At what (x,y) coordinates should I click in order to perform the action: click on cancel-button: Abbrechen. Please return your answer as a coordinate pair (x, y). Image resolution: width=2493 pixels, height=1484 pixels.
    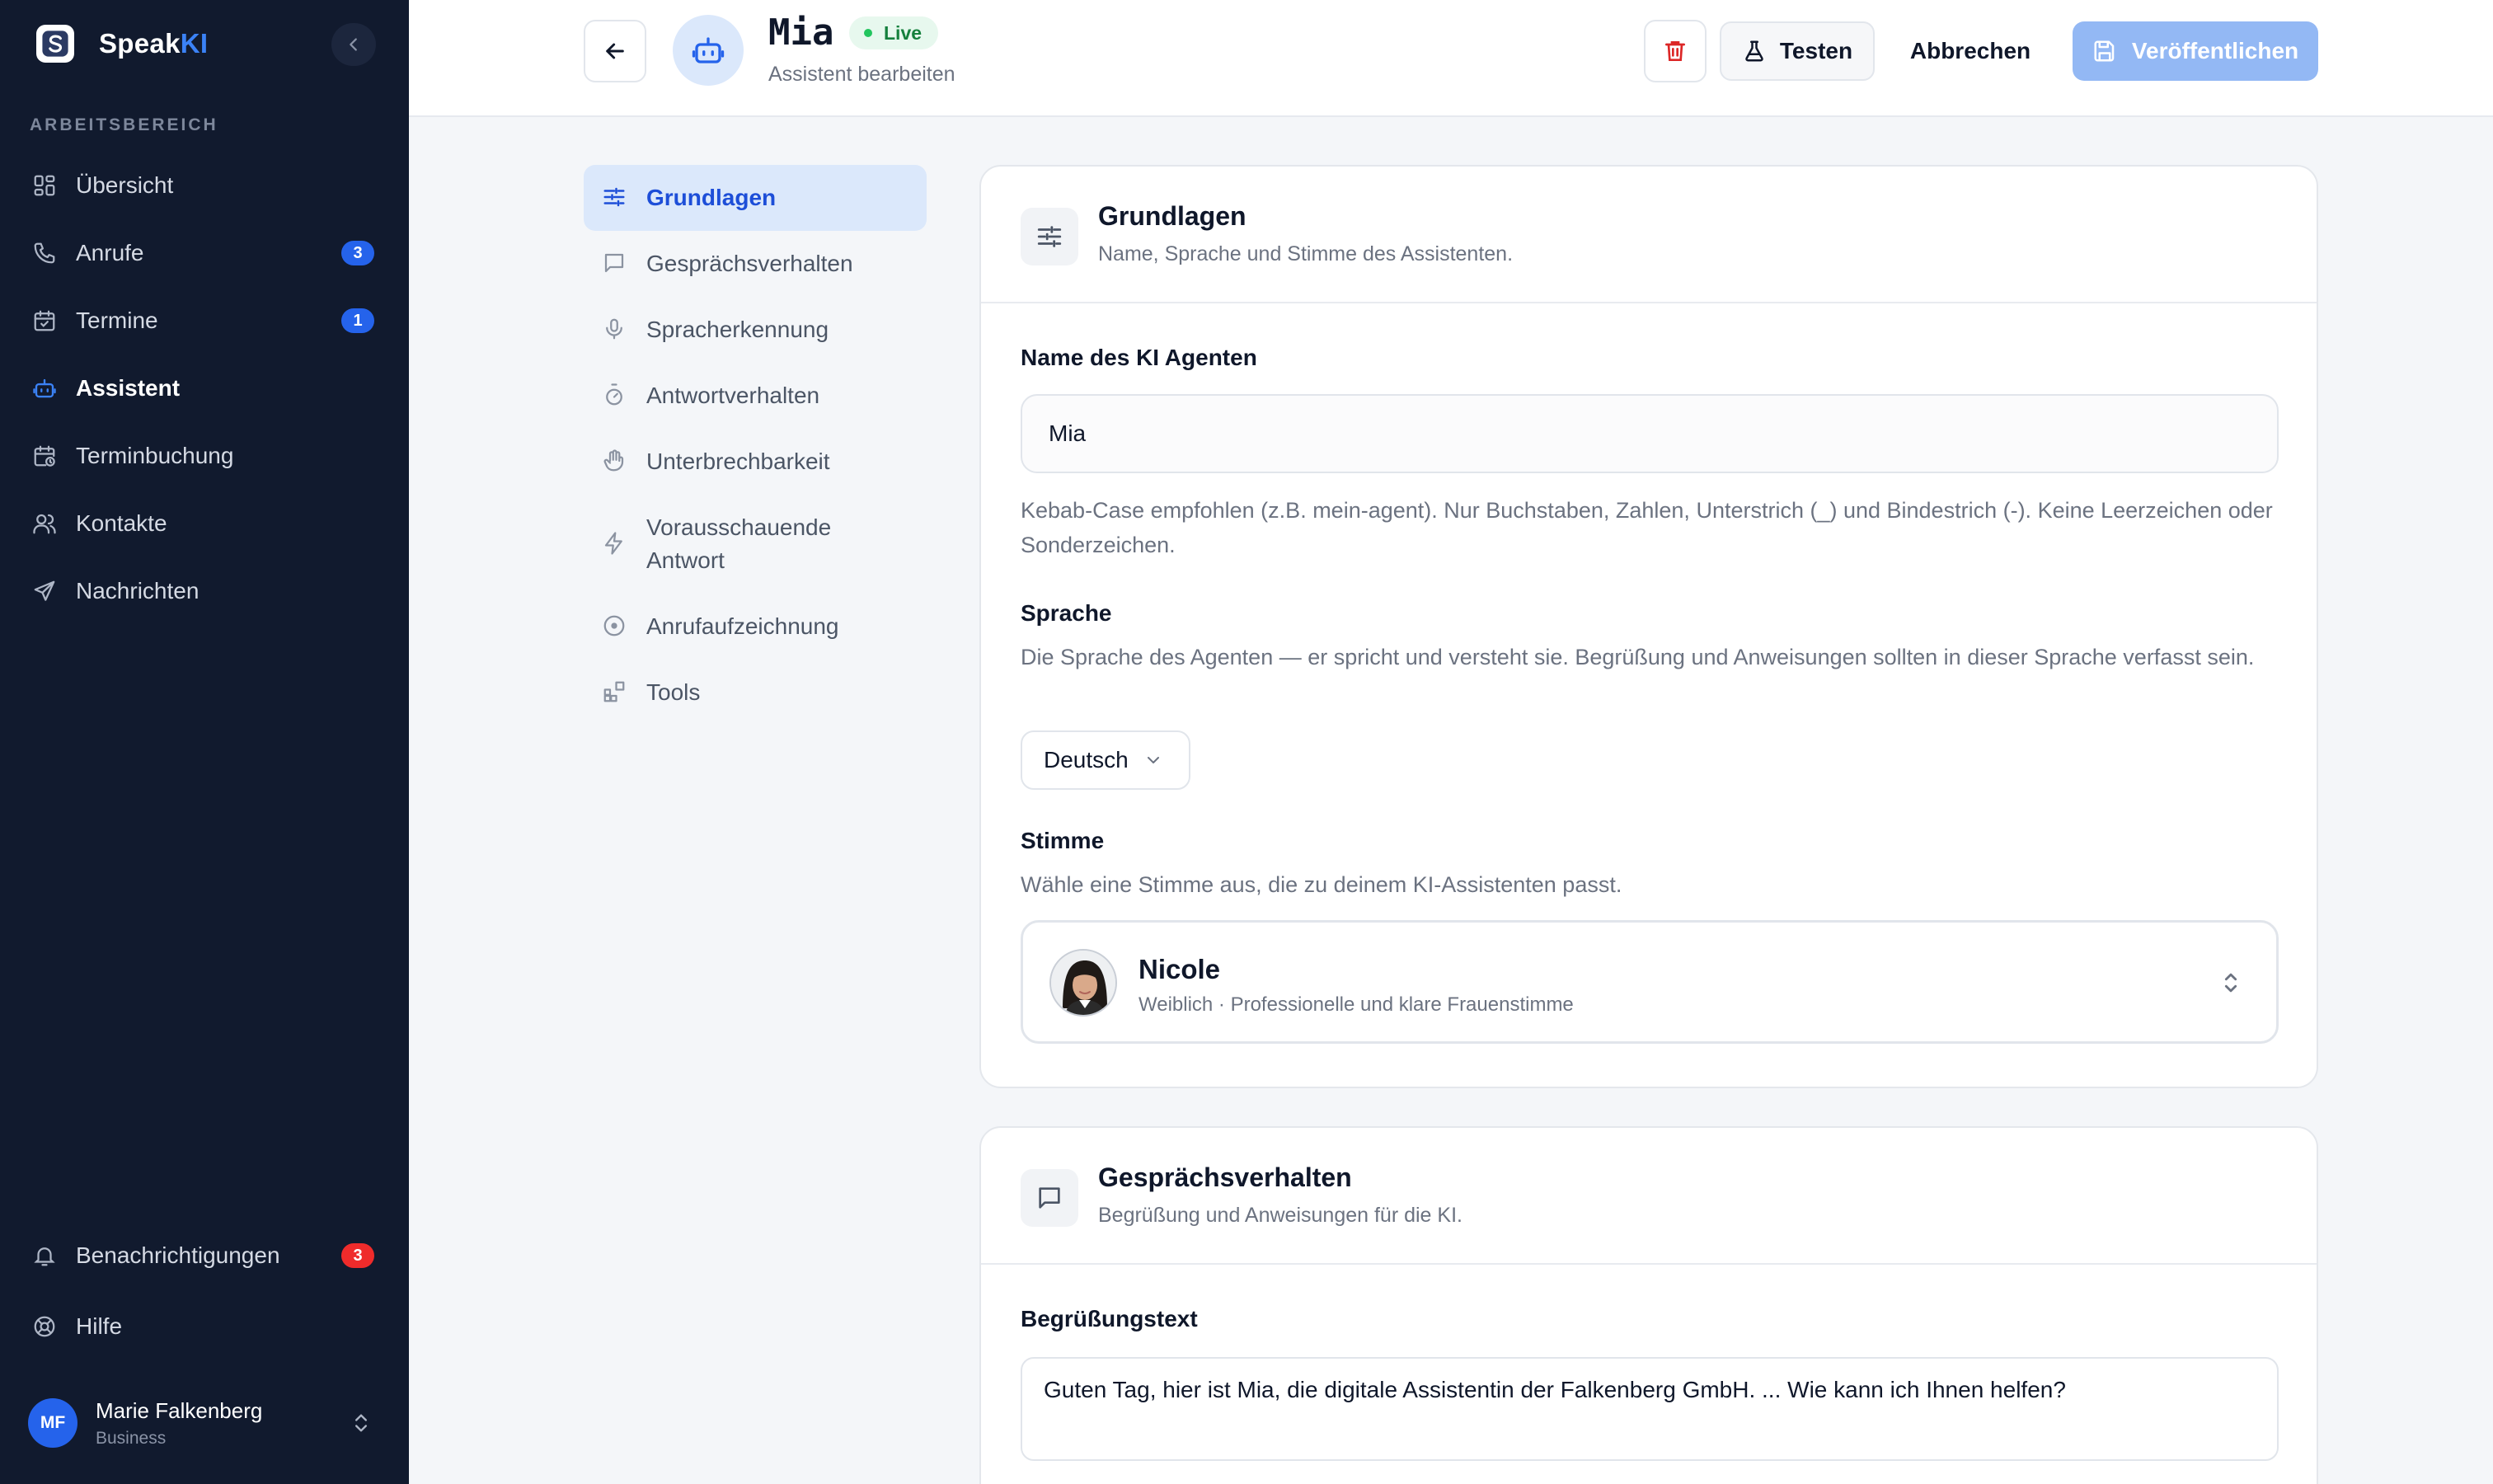
    Looking at the image, I should click on (1970, 51).